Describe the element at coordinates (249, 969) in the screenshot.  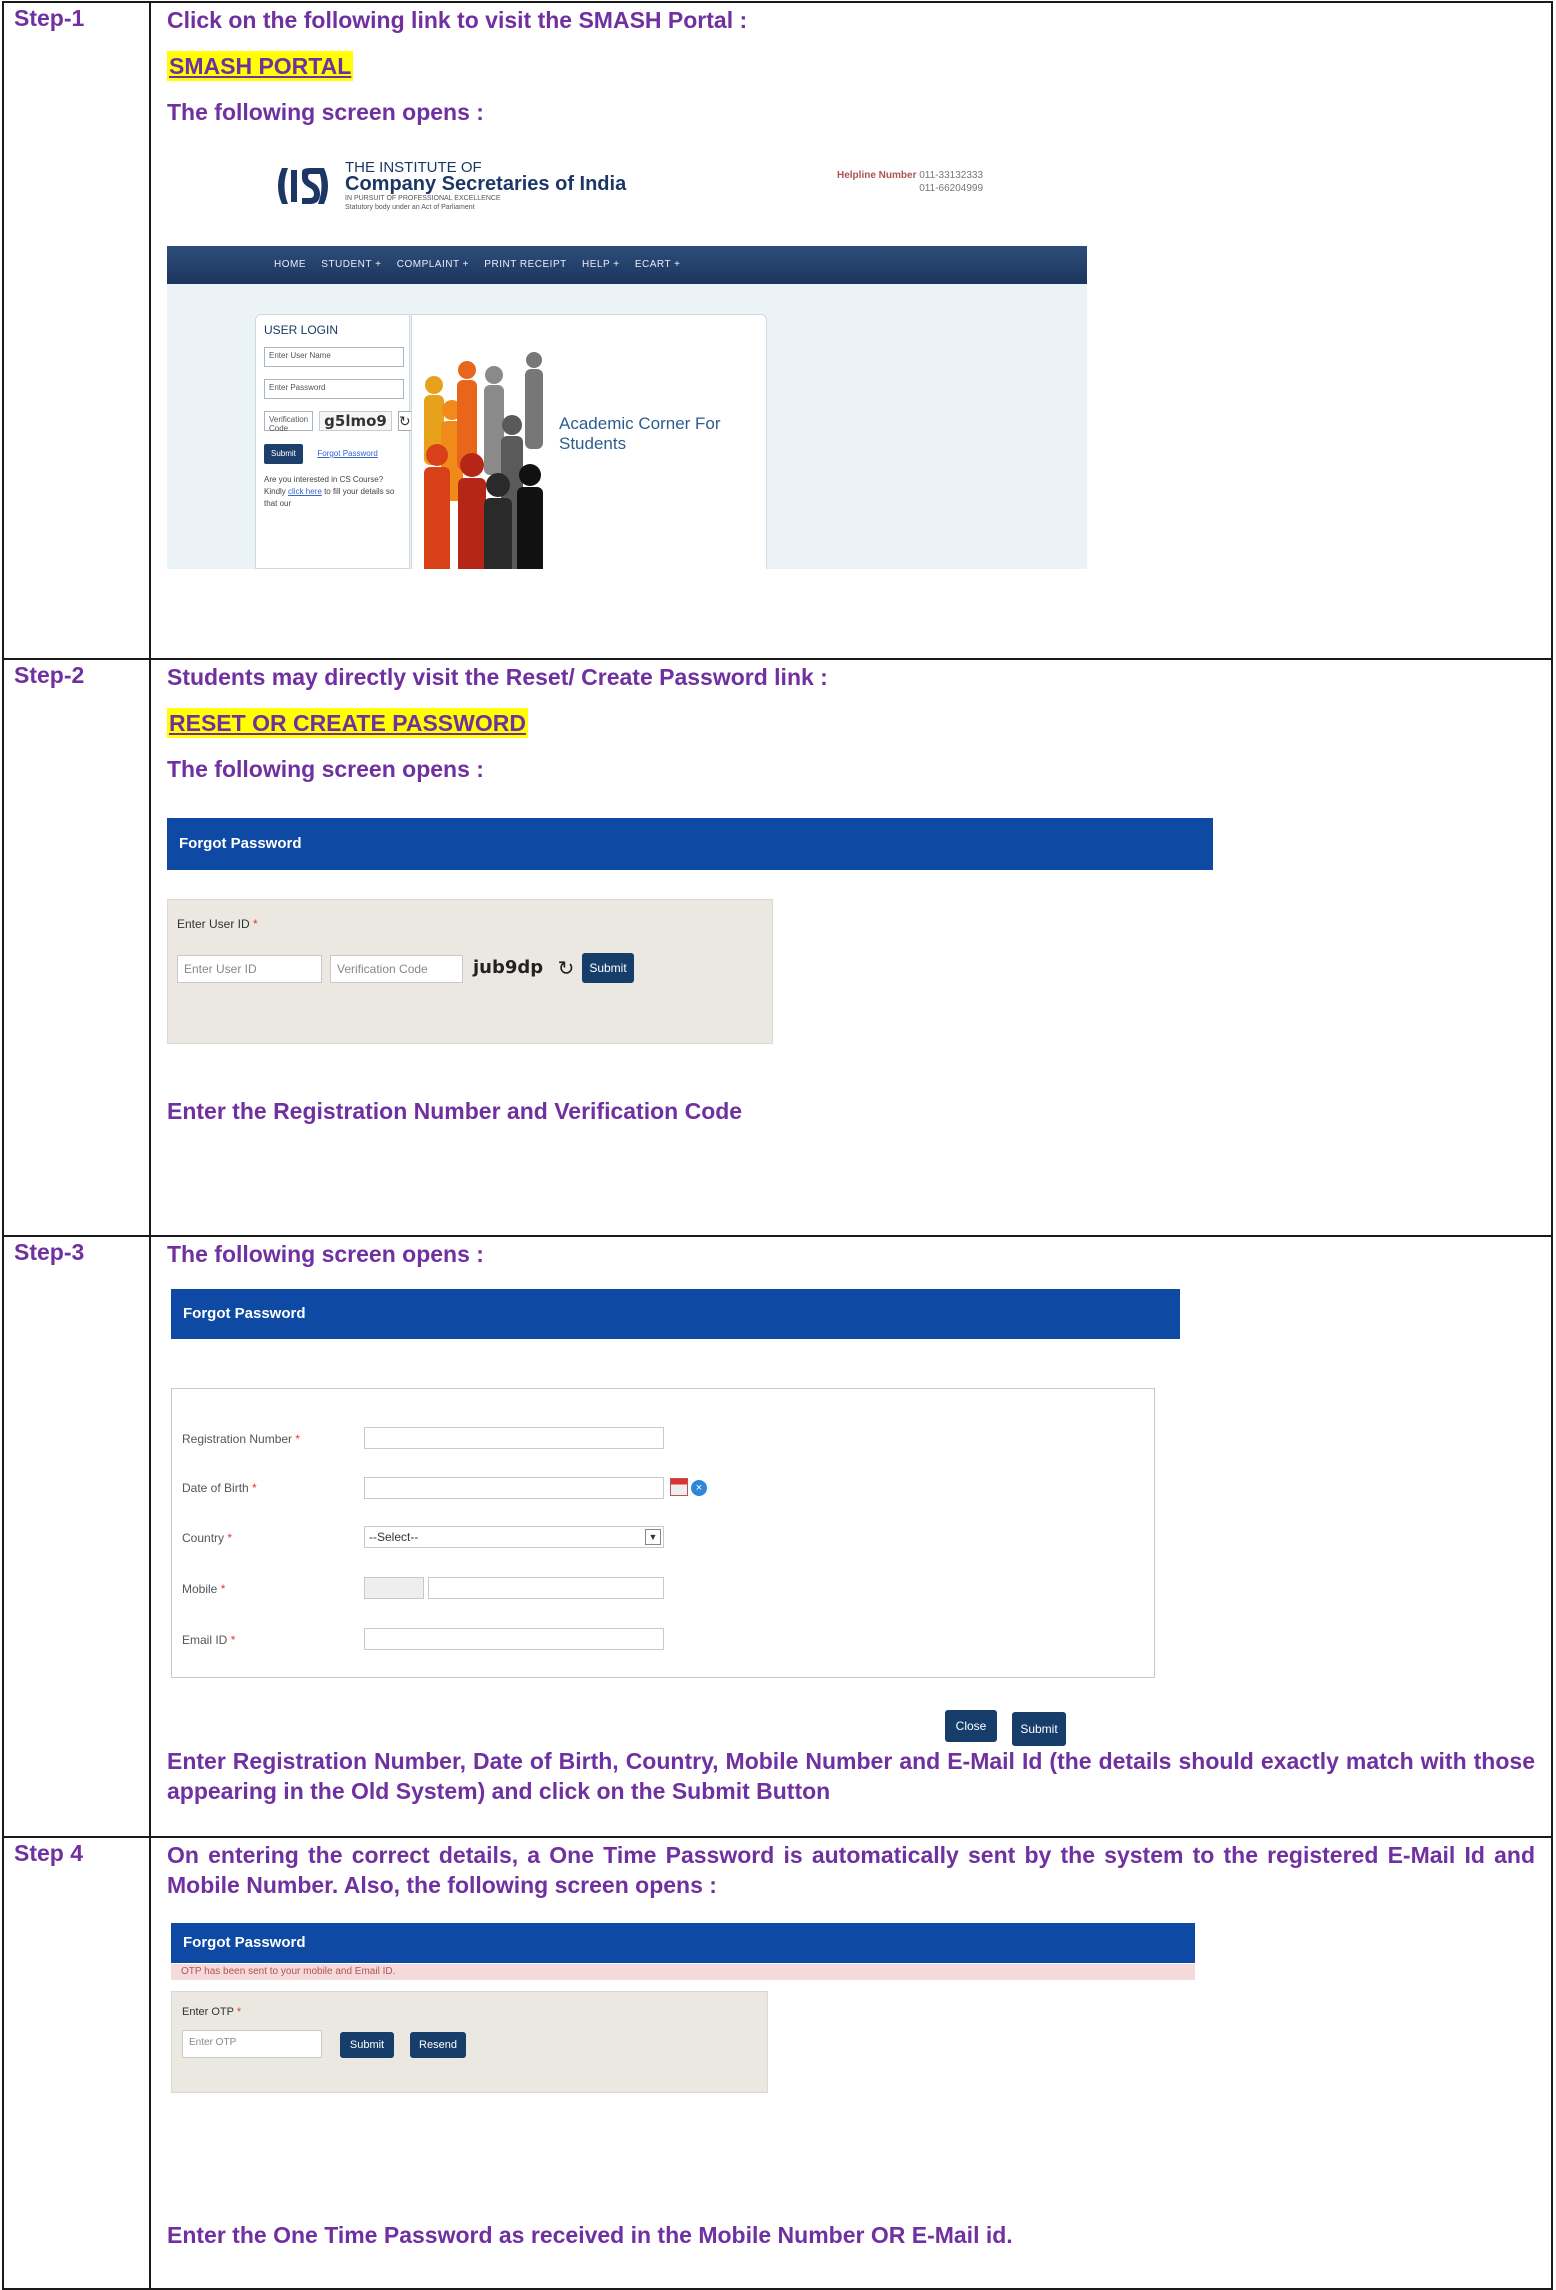
I see `userid-input: Enter User ID` at that location.